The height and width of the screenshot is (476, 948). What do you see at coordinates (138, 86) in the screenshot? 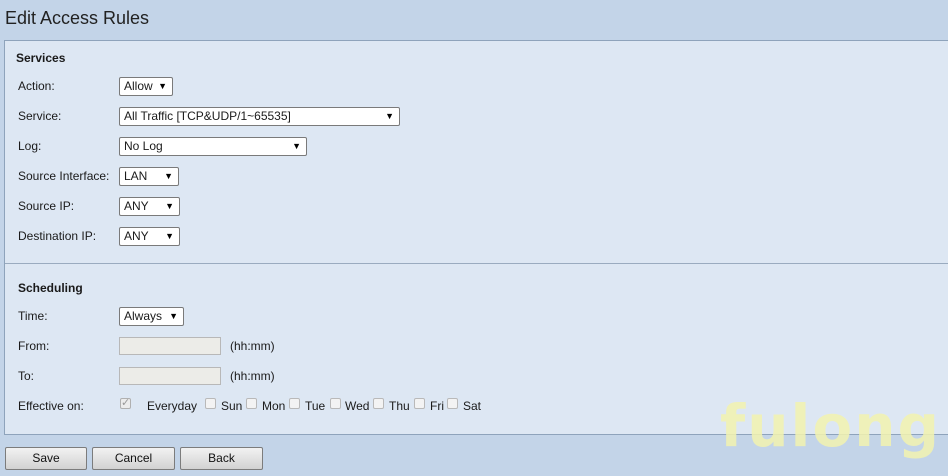
I see `action-select-value: Allow` at bounding box center [138, 86].